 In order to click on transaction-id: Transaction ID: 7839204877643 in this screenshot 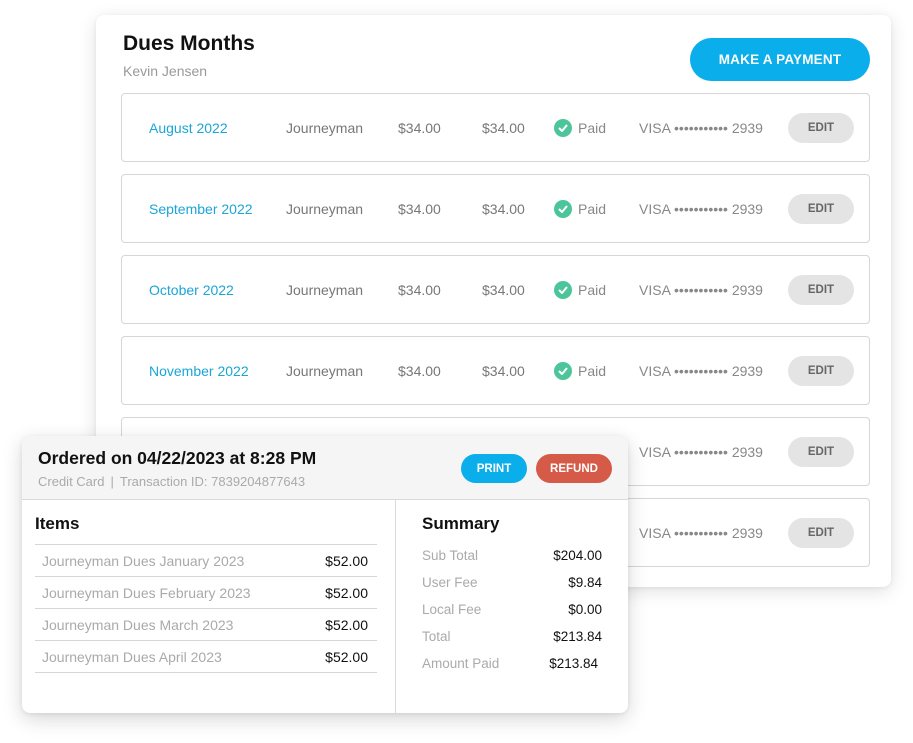, I will do `click(212, 481)`.